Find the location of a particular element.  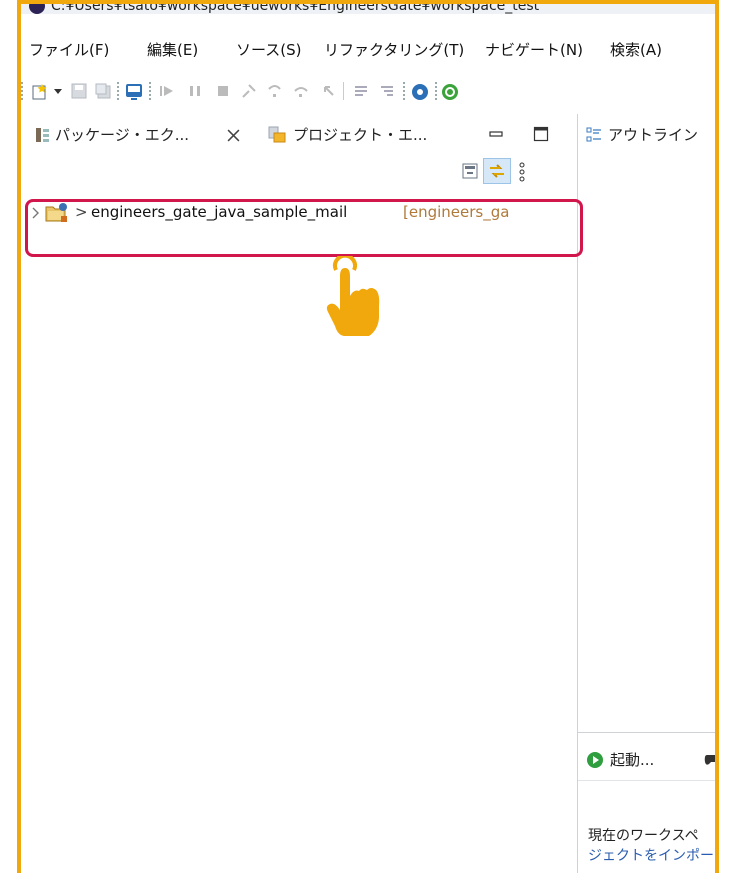

menu-navigate: ナビゲート(N) is located at coordinates (534, 49).